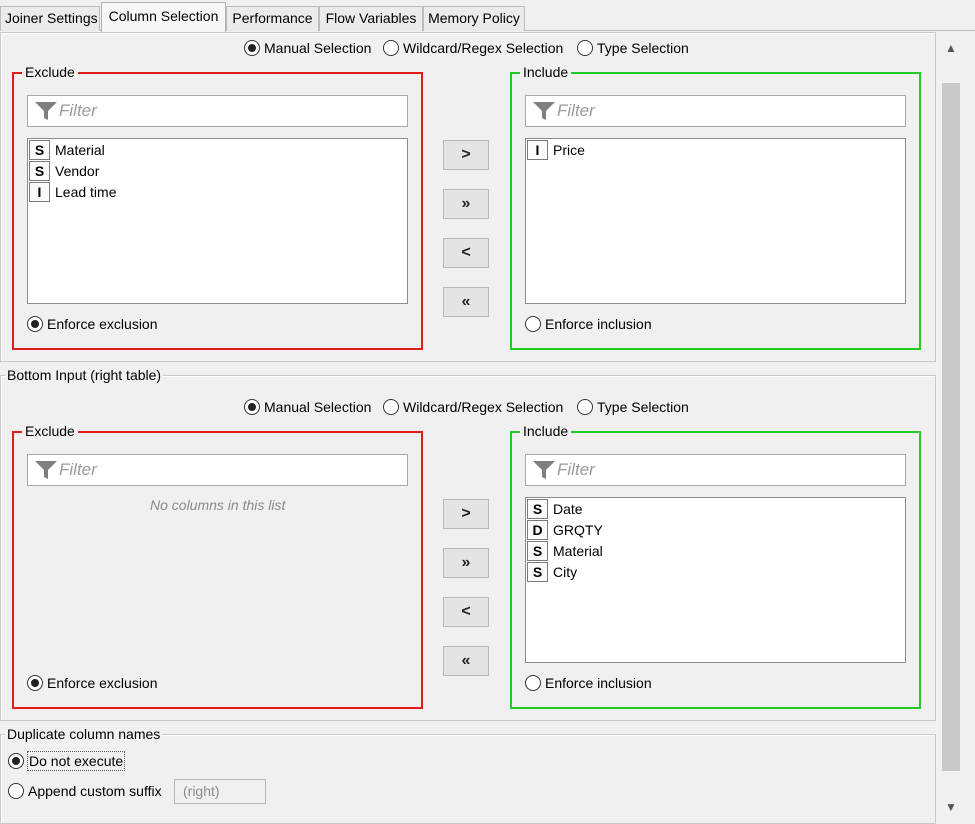 This screenshot has height=824, width=975. I want to click on top-mode-type: Type Selection, so click(633, 48).